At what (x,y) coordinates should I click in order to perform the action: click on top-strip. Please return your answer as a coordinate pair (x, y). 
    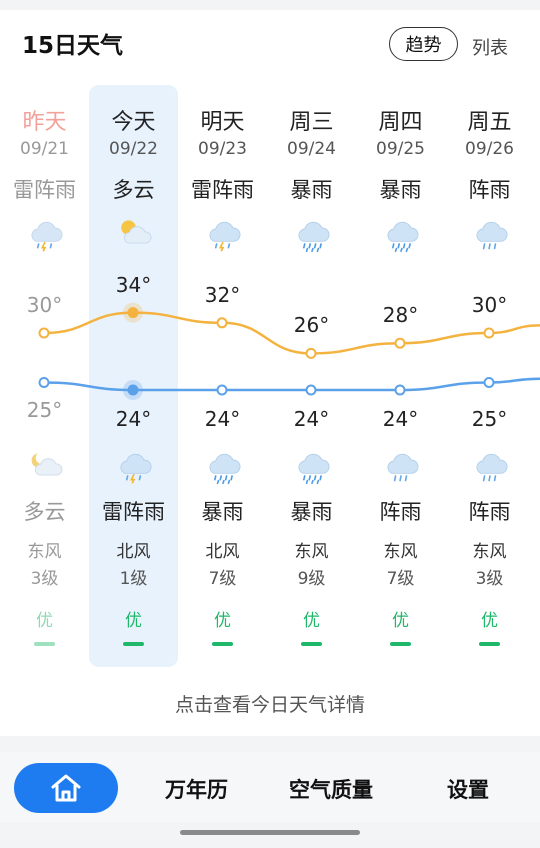
    Looking at the image, I should click on (270, 5).